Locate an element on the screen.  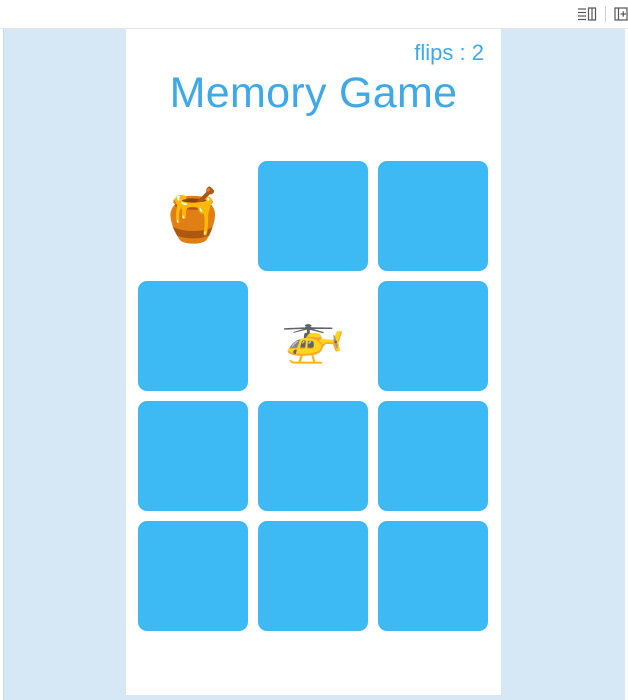
flips-label: flips is located at coordinates (434, 52).